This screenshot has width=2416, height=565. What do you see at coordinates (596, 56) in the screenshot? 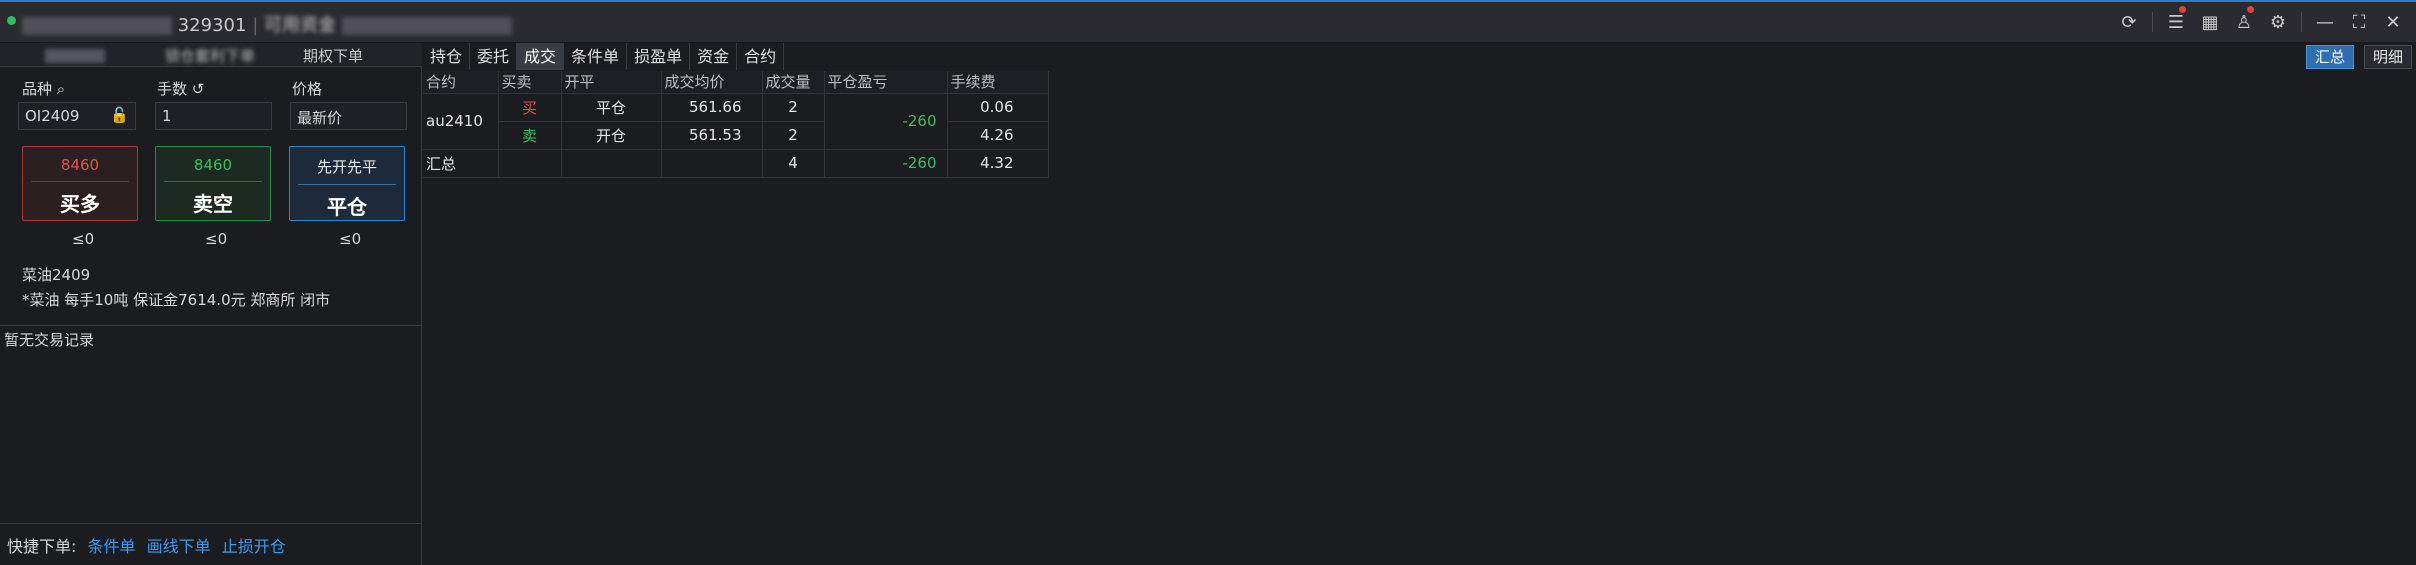
I see `tab-conditional: 条件单` at bounding box center [596, 56].